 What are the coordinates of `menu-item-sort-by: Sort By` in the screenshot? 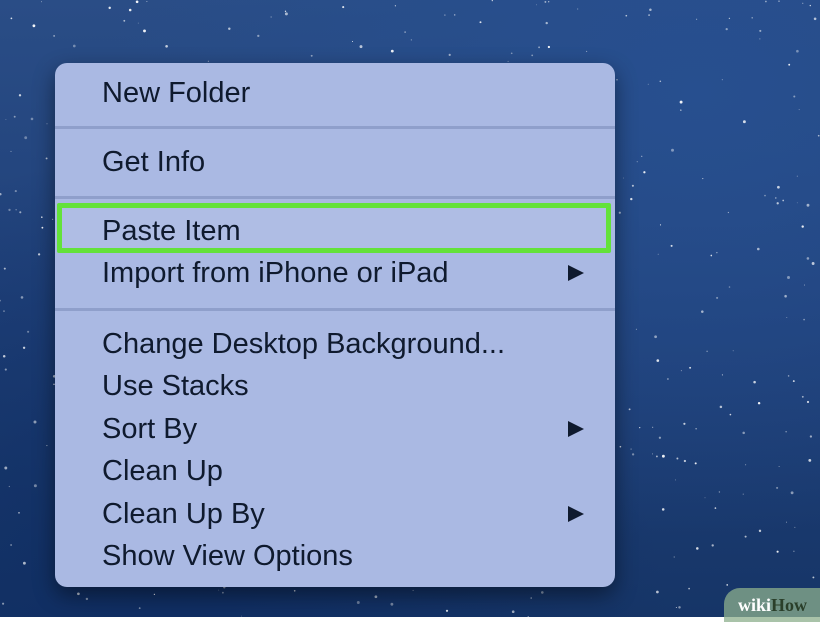 It's located at (335, 429).